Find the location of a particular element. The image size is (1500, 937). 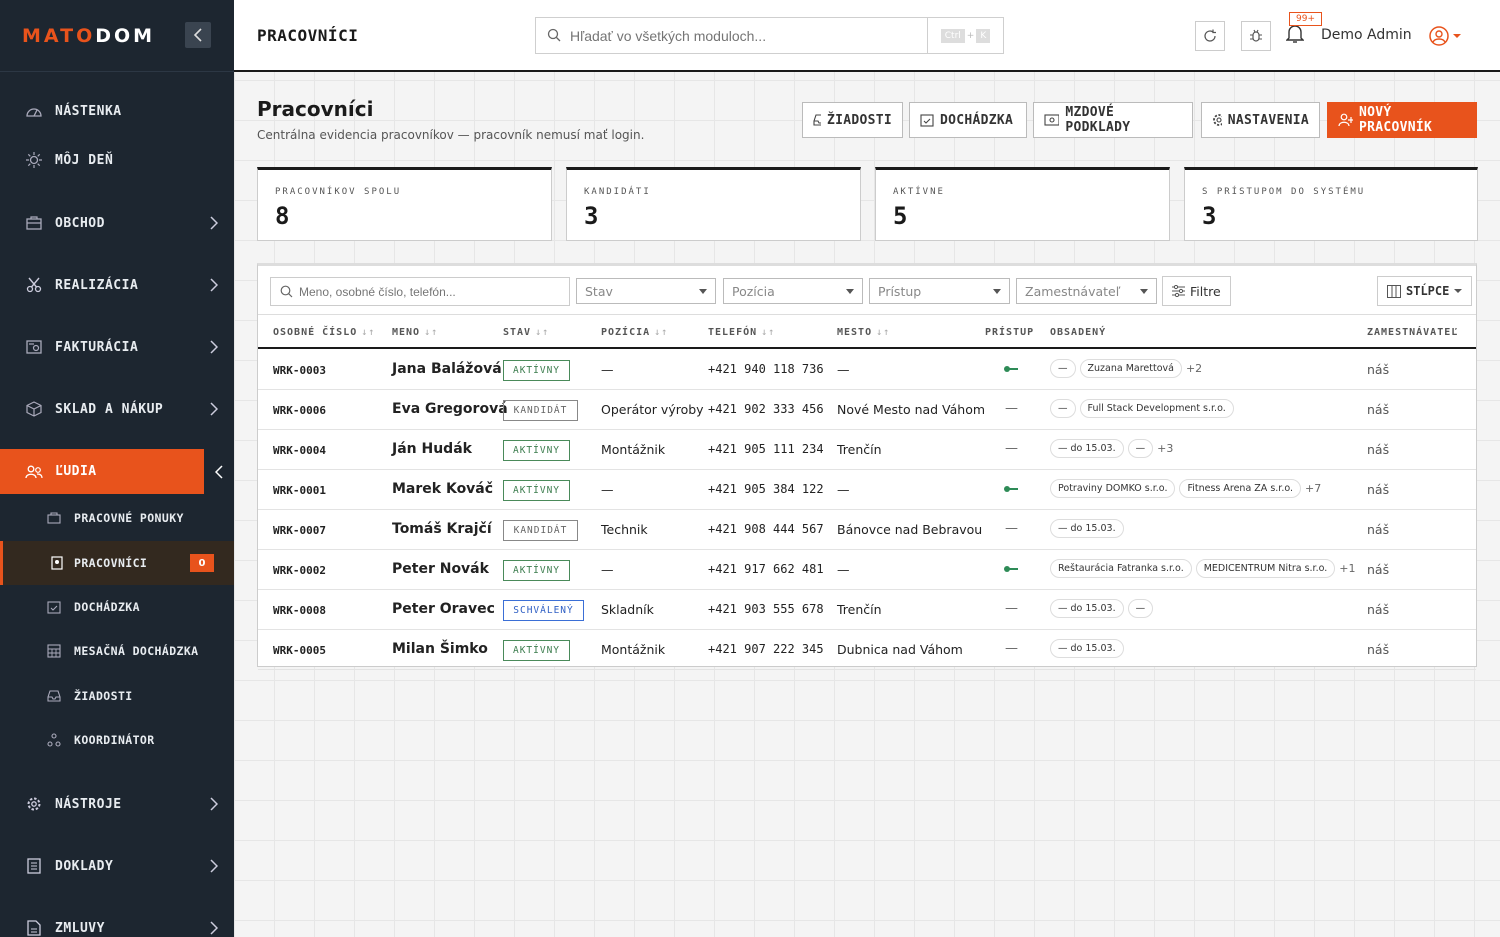

worker-employer: náš is located at coordinates (1378, 609).